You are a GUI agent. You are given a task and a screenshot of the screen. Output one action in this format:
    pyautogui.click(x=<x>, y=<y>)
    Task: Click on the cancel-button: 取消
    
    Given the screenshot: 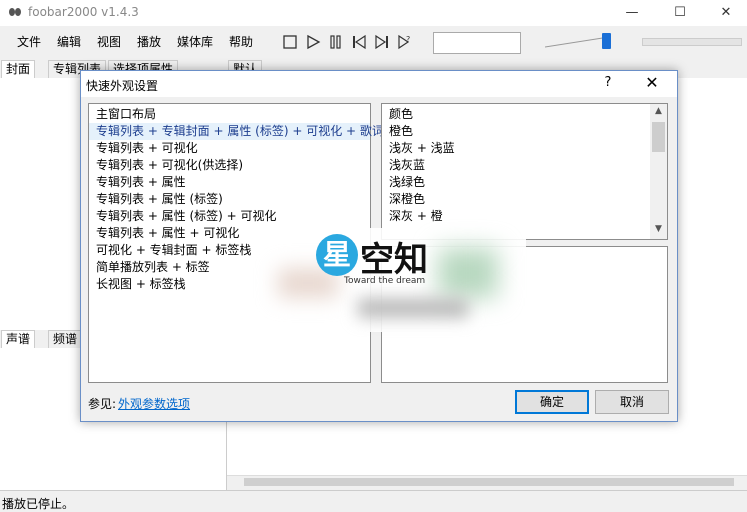 What is the action you would take?
    pyautogui.click(x=632, y=402)
    